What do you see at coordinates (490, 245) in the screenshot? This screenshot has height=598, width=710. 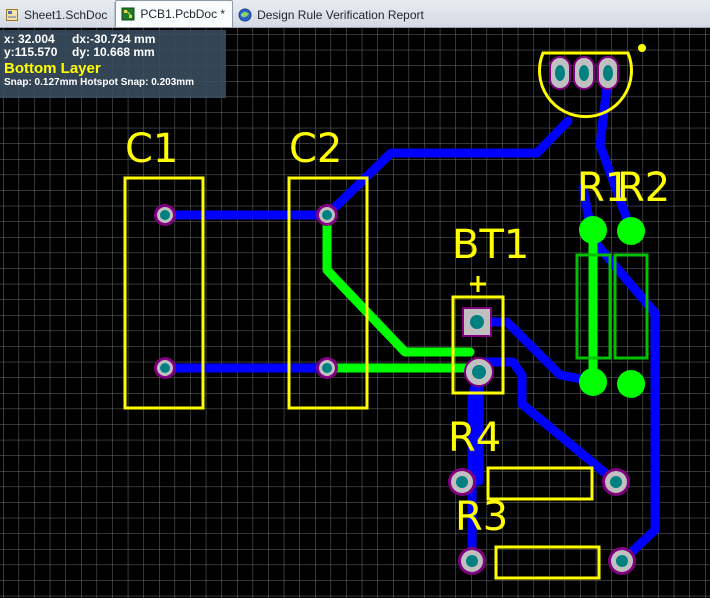 I see `designator-bt1: BT1` at bounding box center [490, 245].